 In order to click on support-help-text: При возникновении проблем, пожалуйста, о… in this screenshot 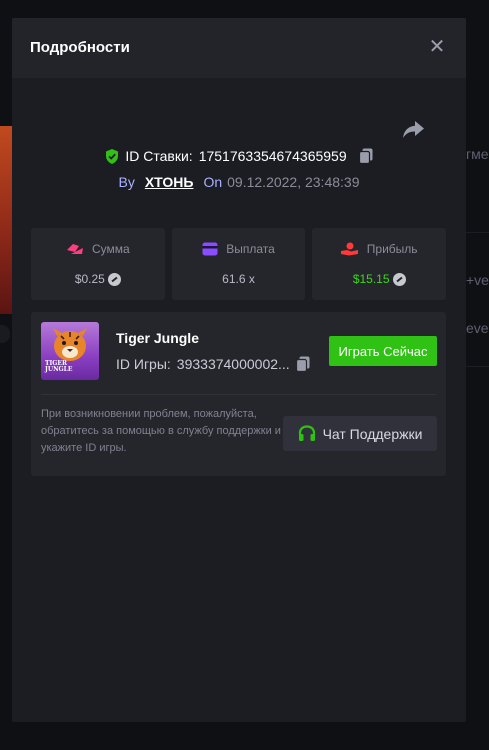, I will do `click(161, 431)`.